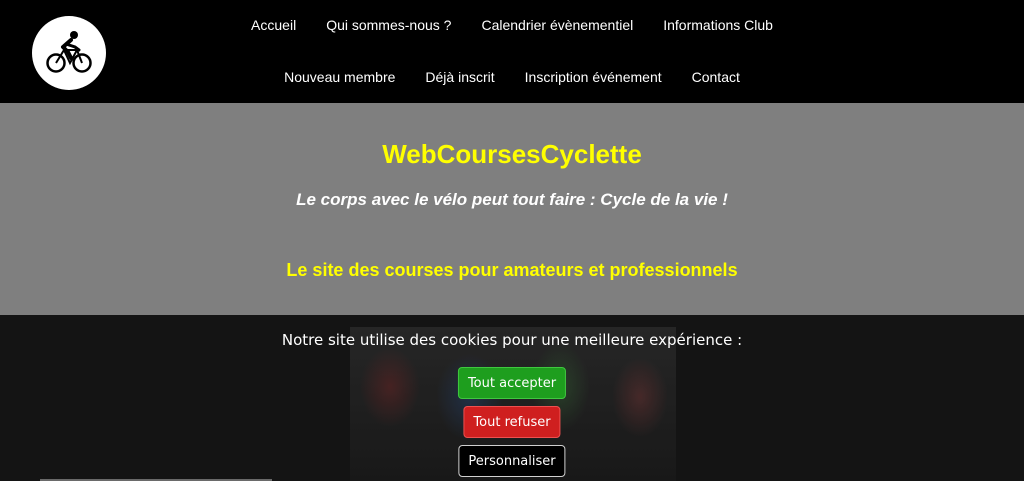 The height and width of the screenshot is (481, 1024). Describe the element at coordinates (512, 154) in the screenshot. I see `site-title: WebCoursesCyclette` at that location.